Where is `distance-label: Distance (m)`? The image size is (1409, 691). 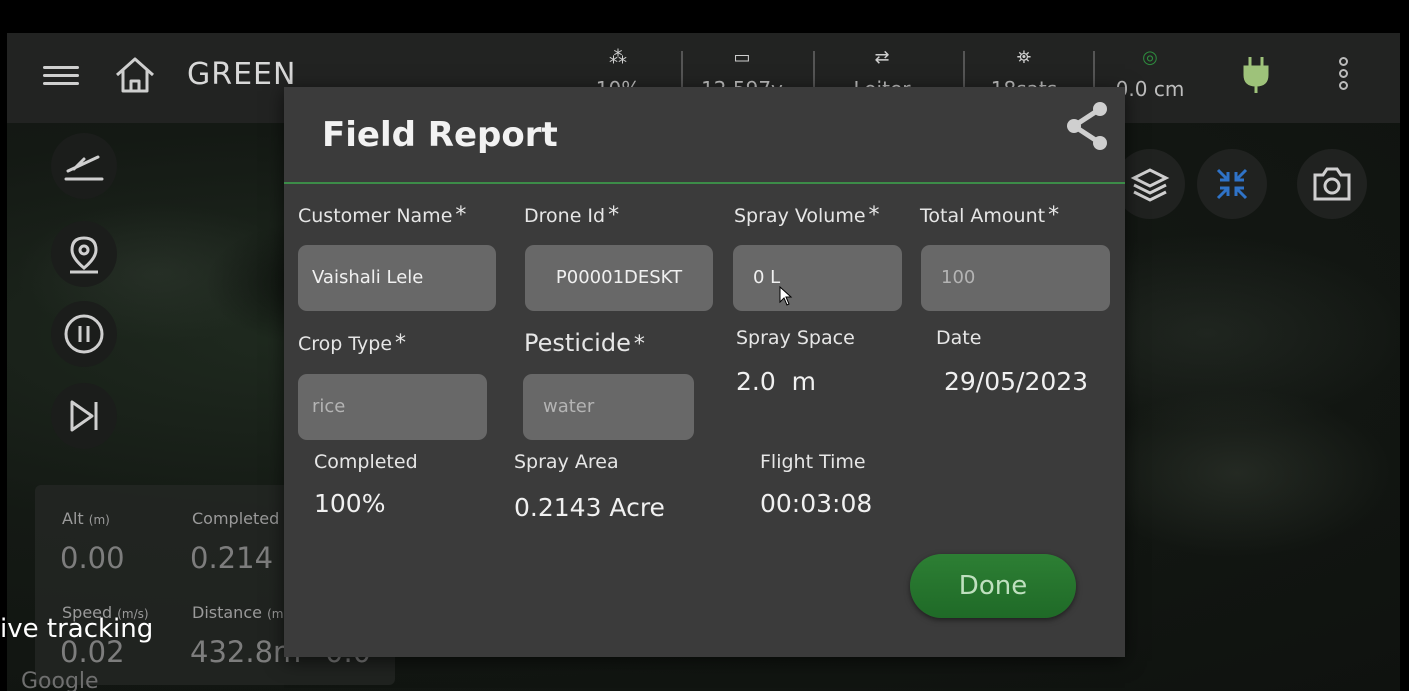 distance-label: Distance (m) is located at coordinates (240, 612).